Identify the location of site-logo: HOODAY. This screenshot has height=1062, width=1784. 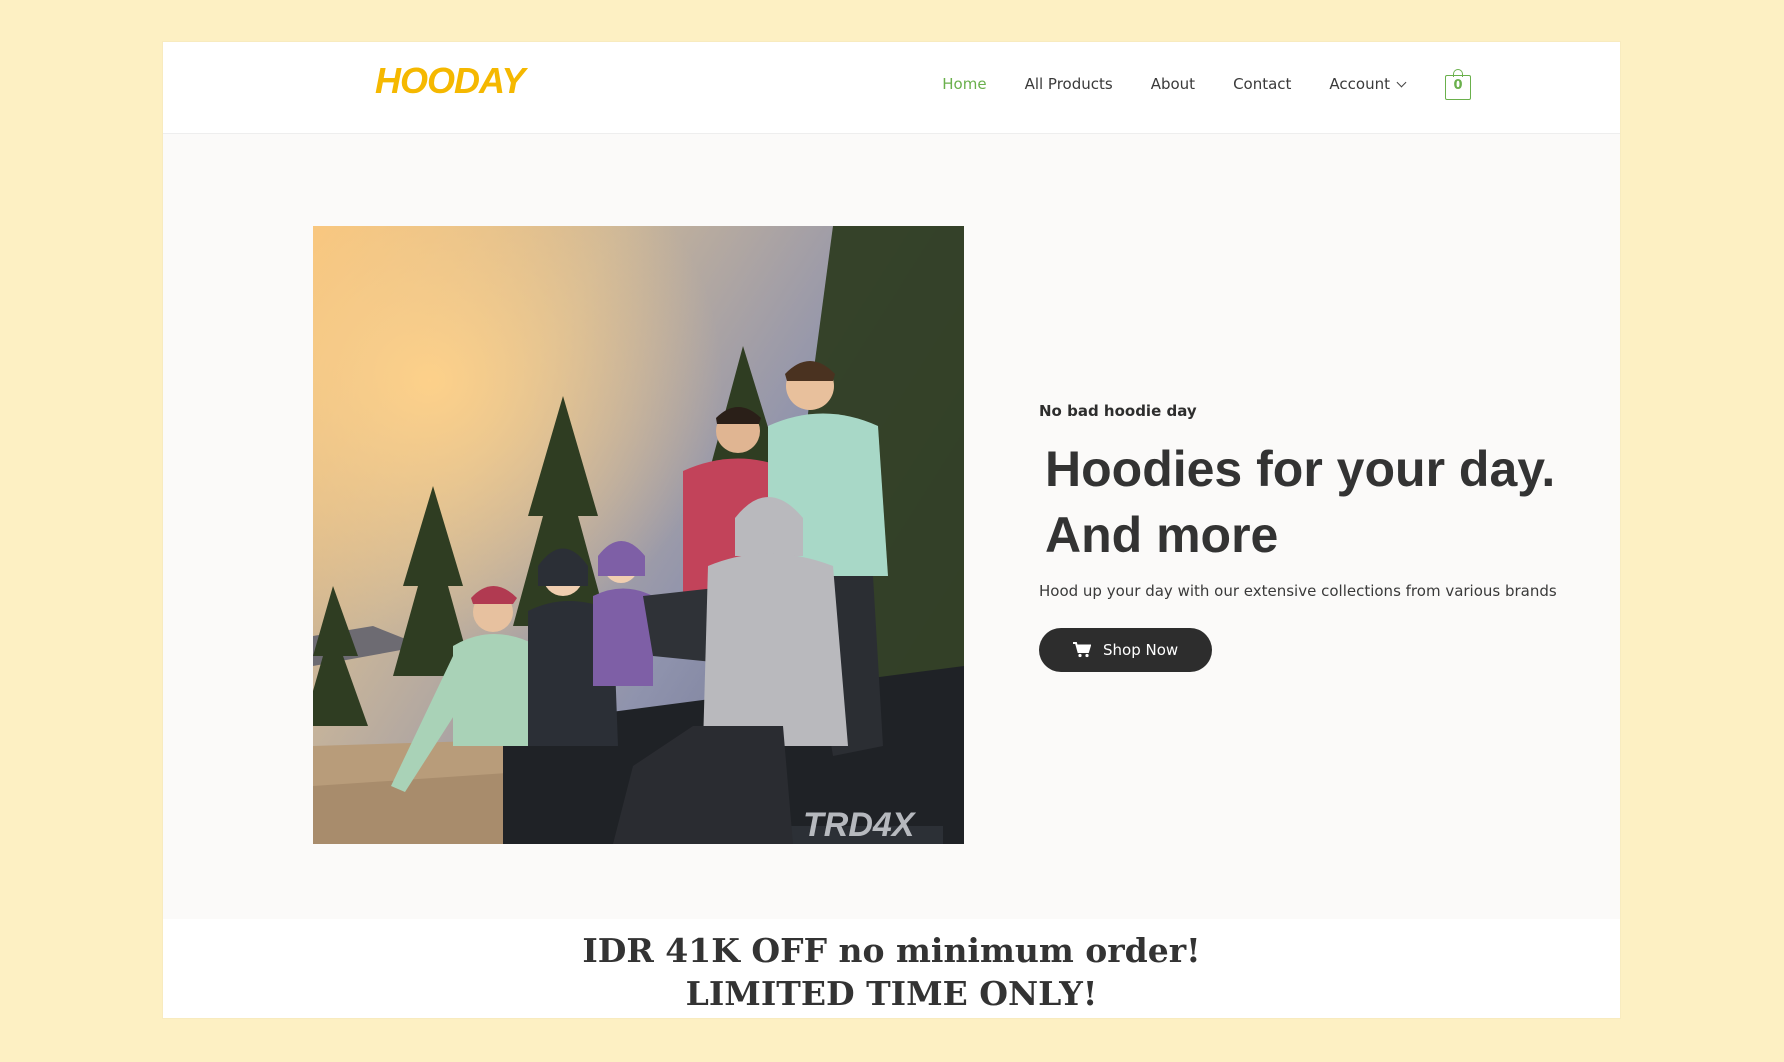
(450, 81).